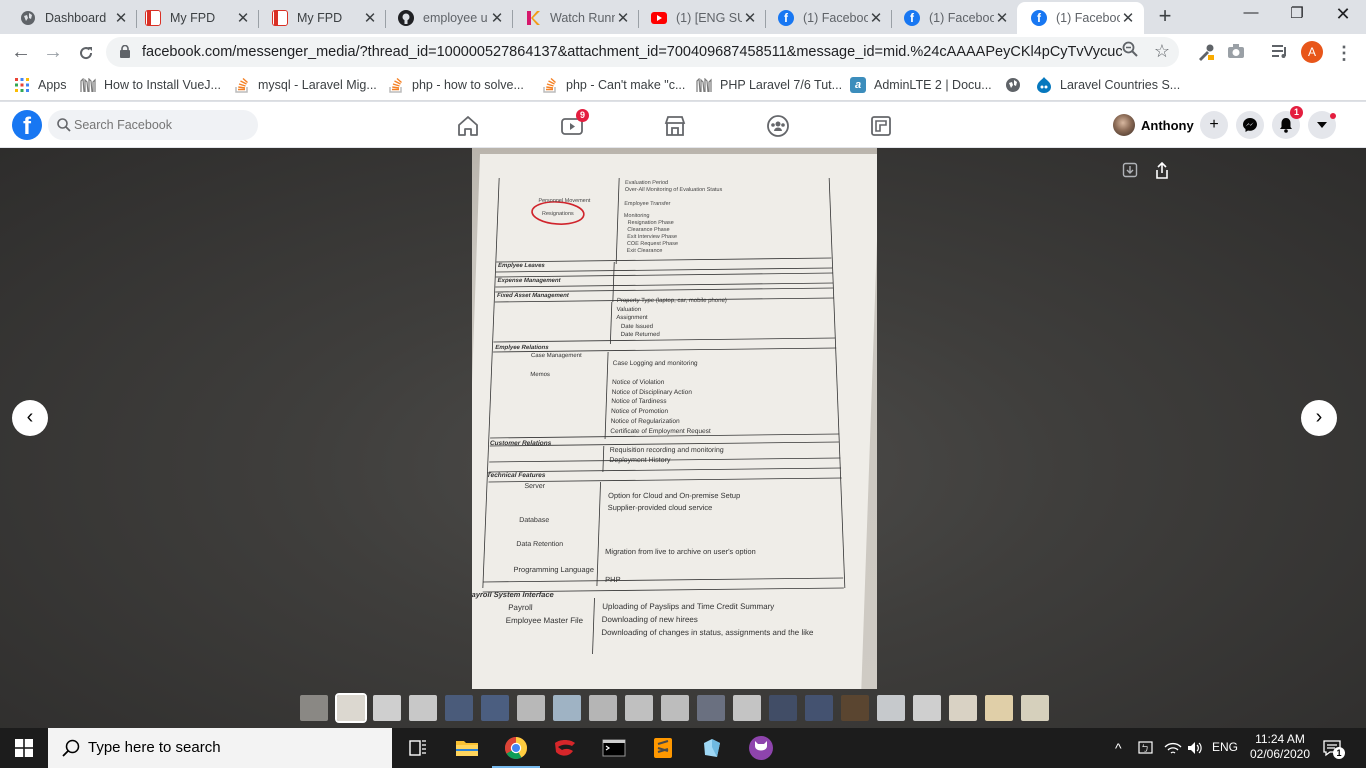  I want to click on tab-my-fpd-2: My FPD ✕, so click(322, 18).